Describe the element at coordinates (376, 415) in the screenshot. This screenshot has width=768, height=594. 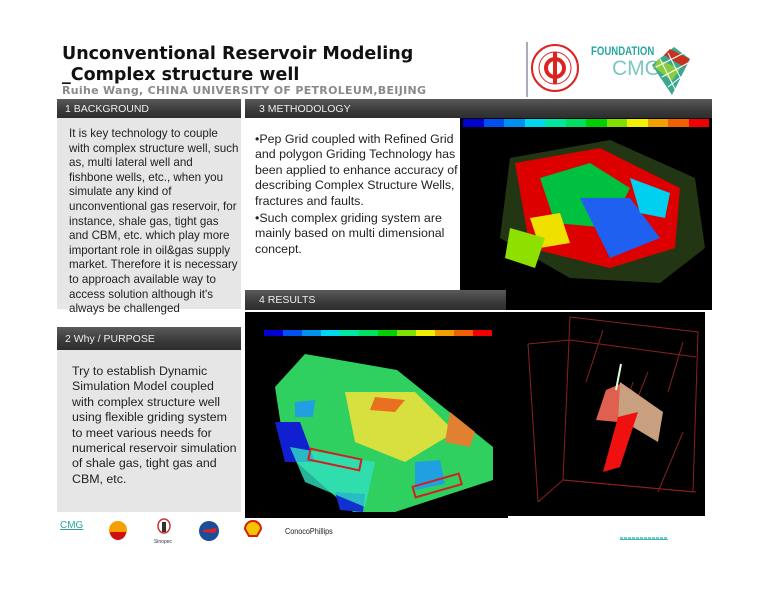
I see `results-pressure-map` at that location.